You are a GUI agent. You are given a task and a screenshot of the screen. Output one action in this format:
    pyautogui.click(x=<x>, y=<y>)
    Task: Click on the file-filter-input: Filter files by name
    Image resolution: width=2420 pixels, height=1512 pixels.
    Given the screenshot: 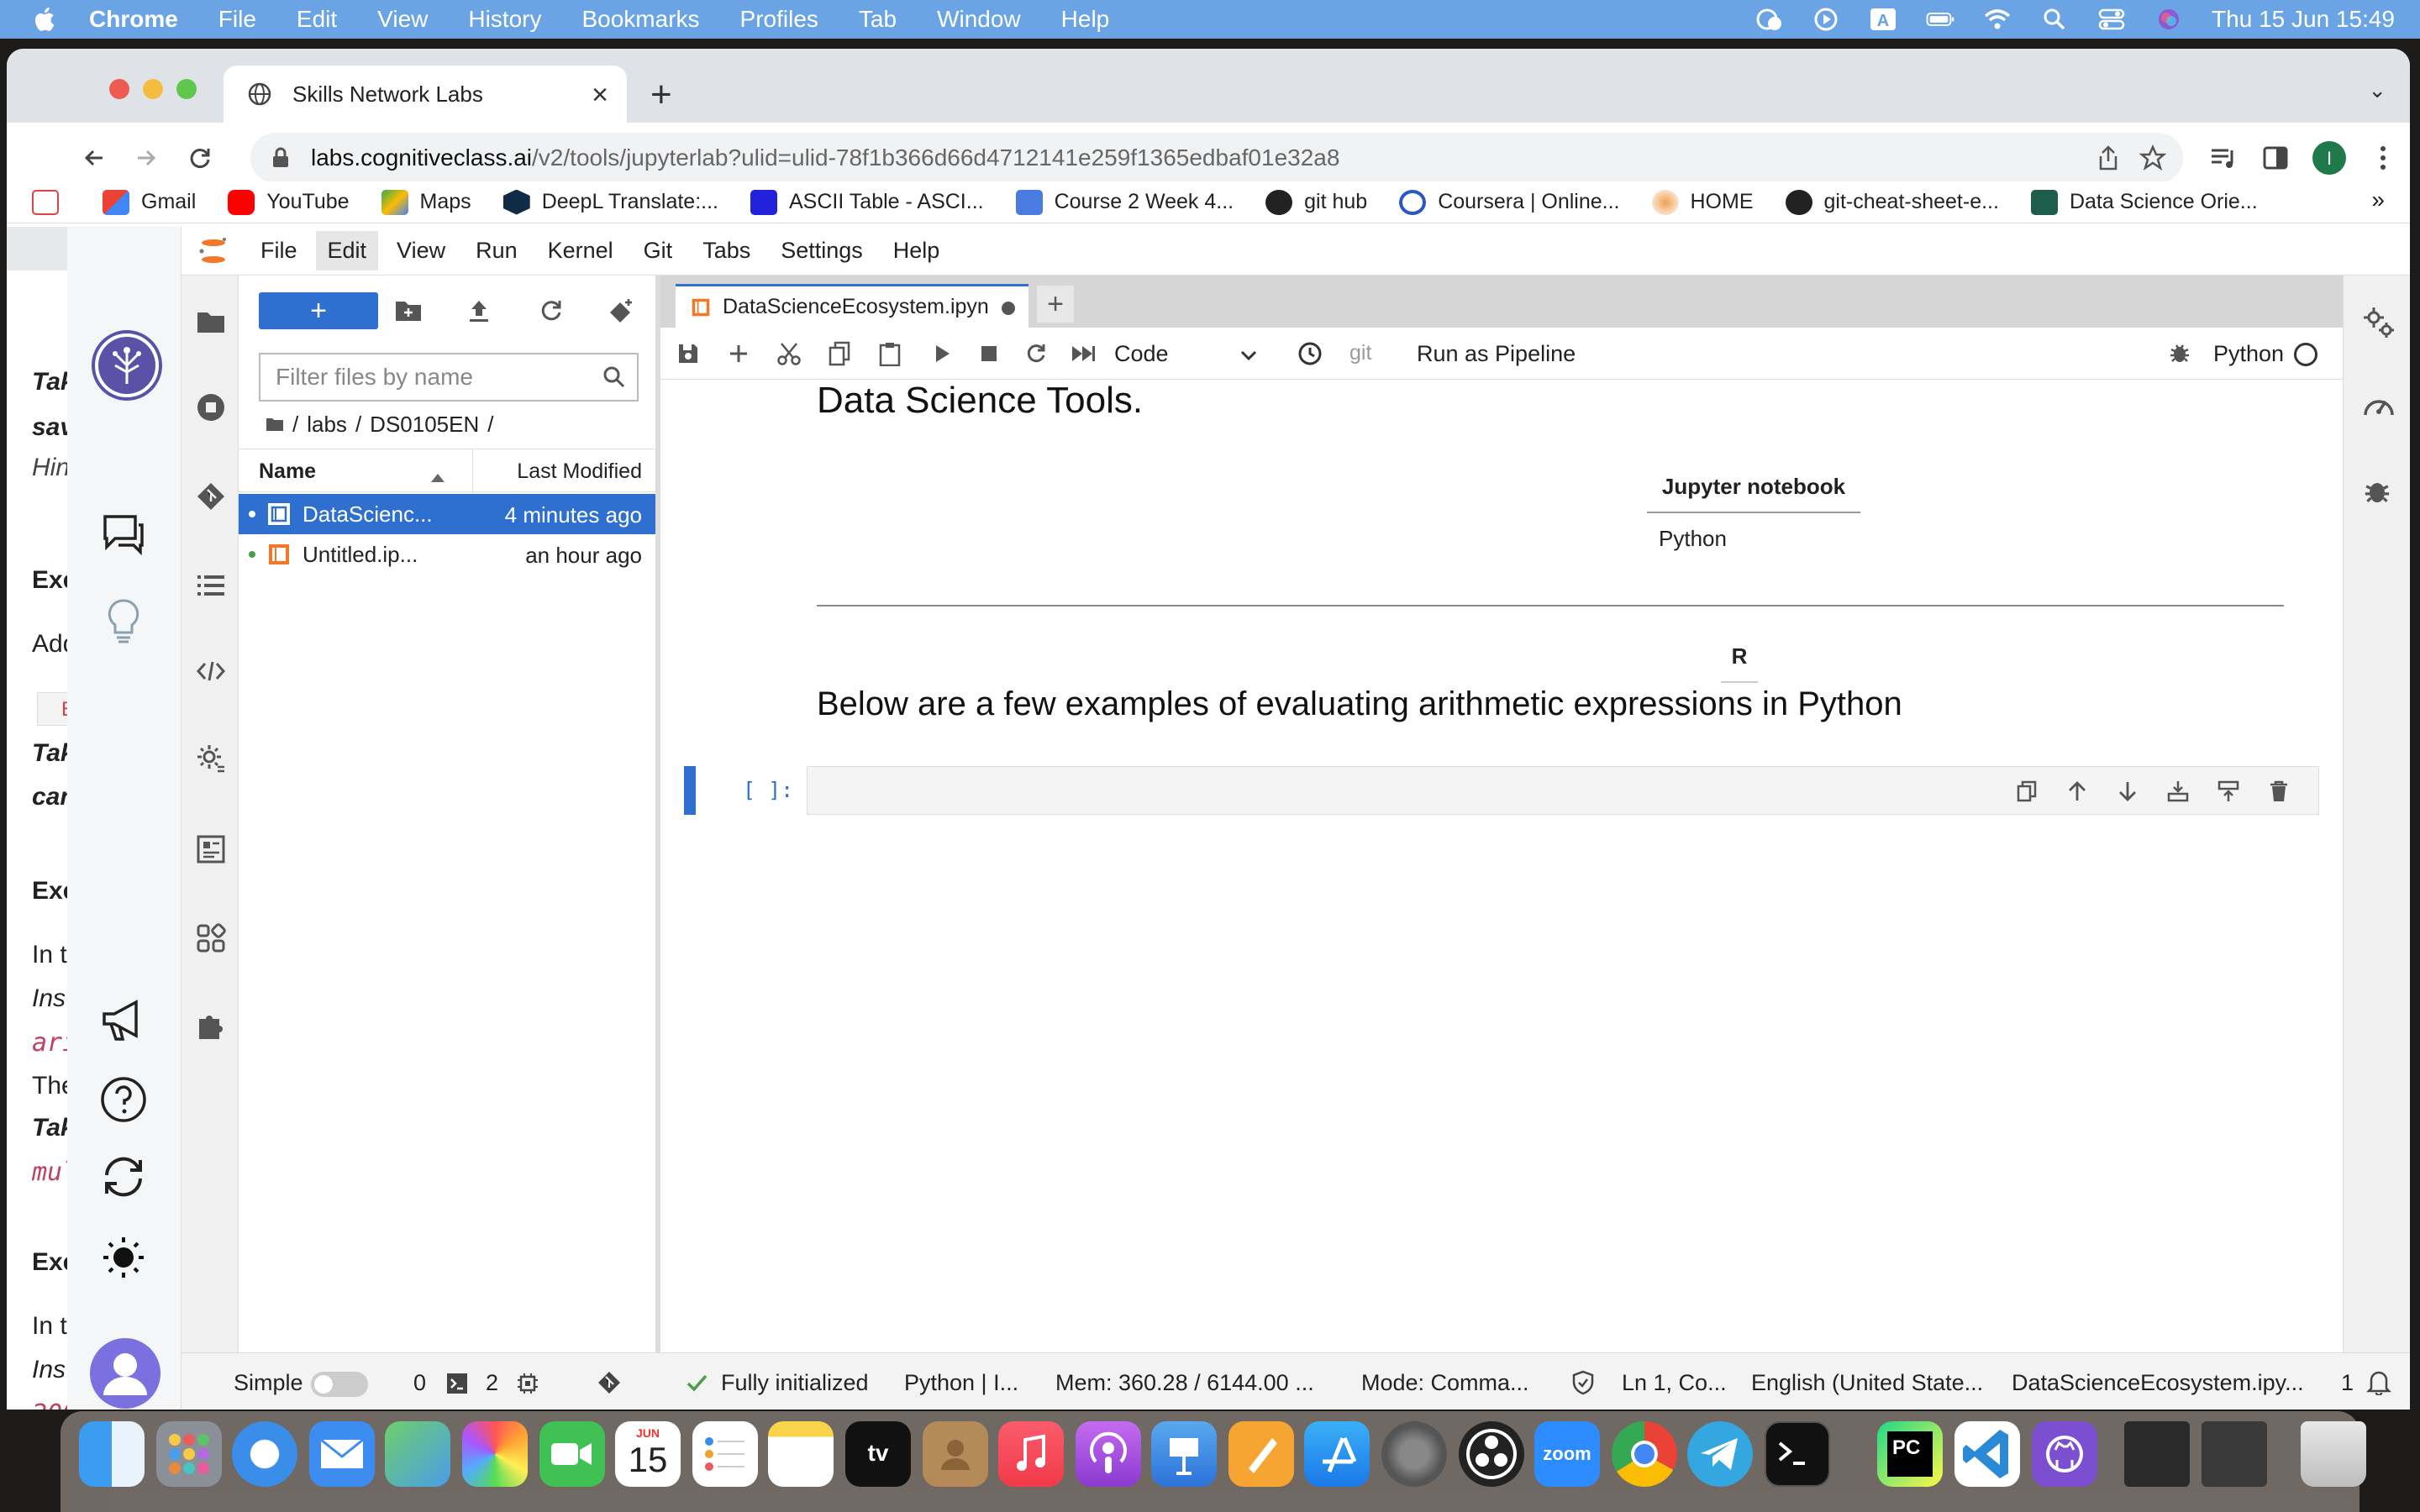 What is the action you would take?
    pyautogui.click(x=449, y=377)
    